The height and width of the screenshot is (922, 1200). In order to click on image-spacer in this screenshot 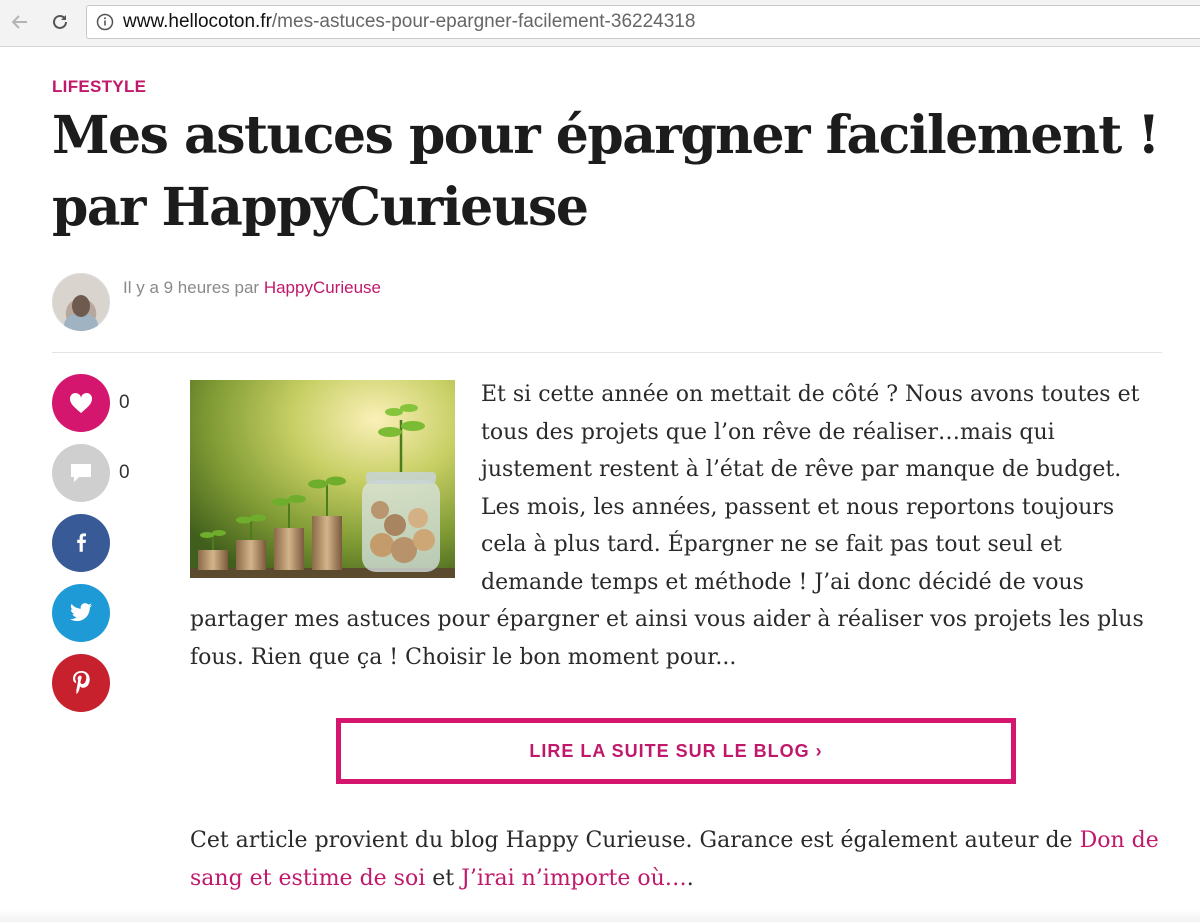, I will do `click(335, 481)`.